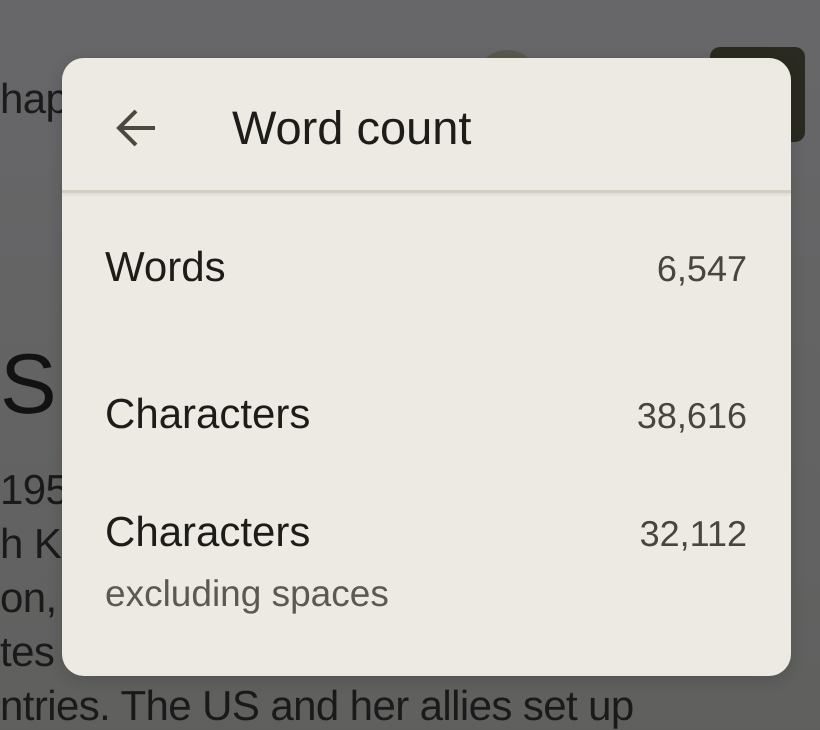  I want to click on dialog-title: Word count, so click(352, 128).